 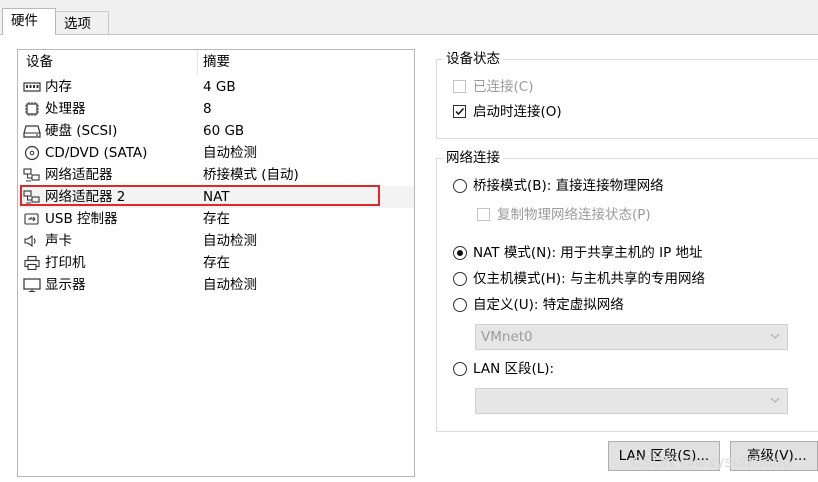 What do you see at coordinates (459, 86) in the screenshot?
I see `connected-checkbox` at bounding box center [459, 86].